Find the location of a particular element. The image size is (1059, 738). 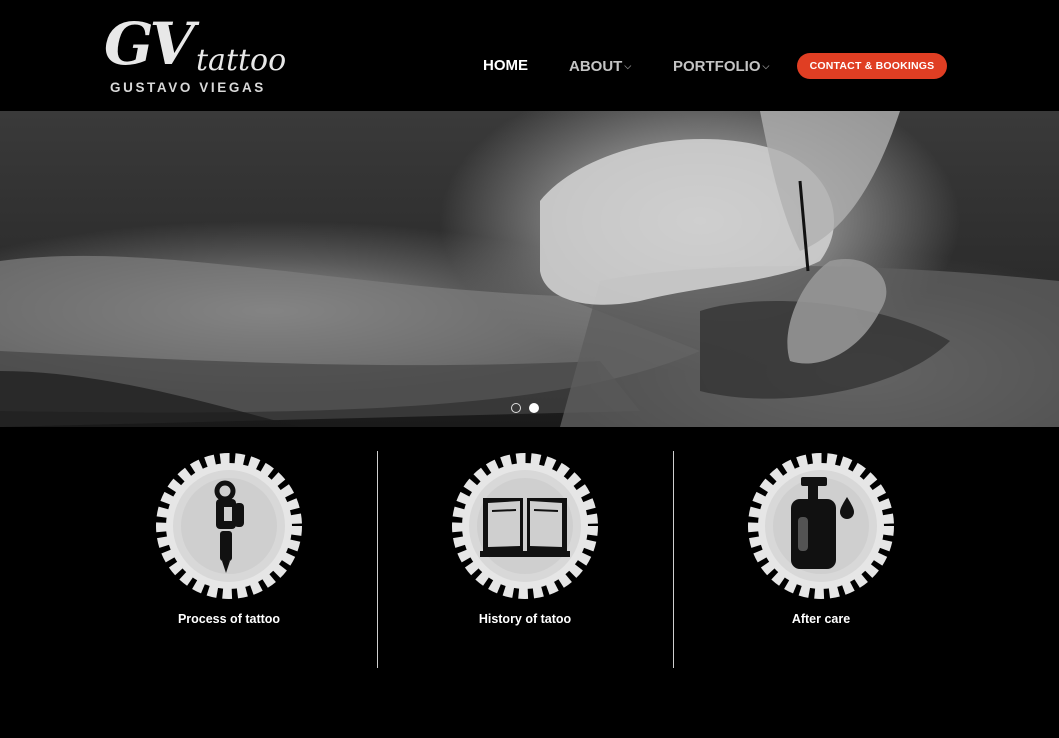

feature-label: Process of tattoo is located at coordinates (229, 619).